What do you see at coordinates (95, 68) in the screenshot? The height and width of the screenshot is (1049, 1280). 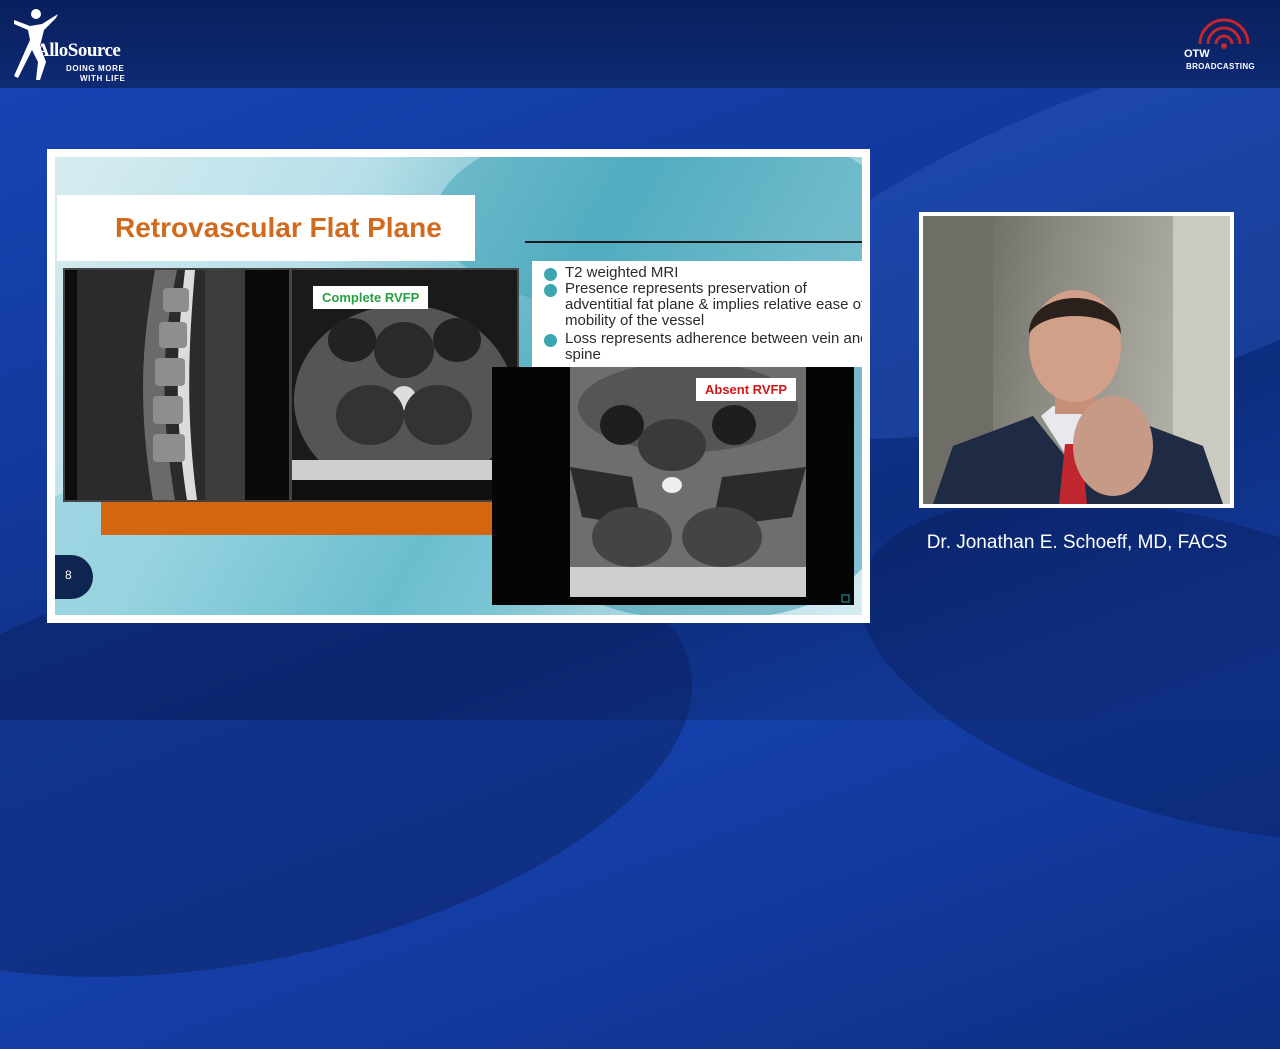 I see `brand-tagline: DOING MORE` at bounding box center [95, 68].